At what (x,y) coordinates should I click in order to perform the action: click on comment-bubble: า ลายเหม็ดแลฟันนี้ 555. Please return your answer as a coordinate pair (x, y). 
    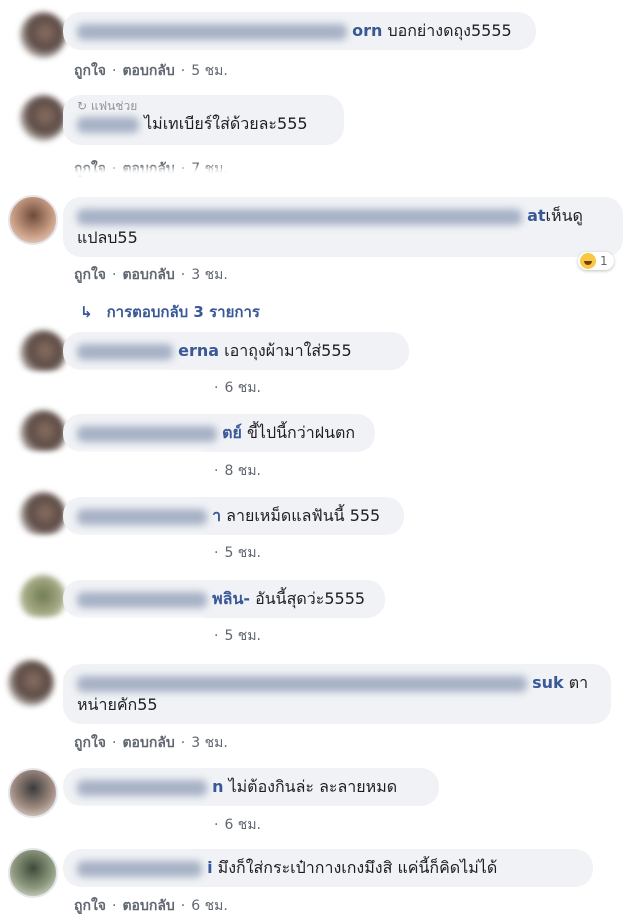
    Looking at the image, I should click on (233, 516).